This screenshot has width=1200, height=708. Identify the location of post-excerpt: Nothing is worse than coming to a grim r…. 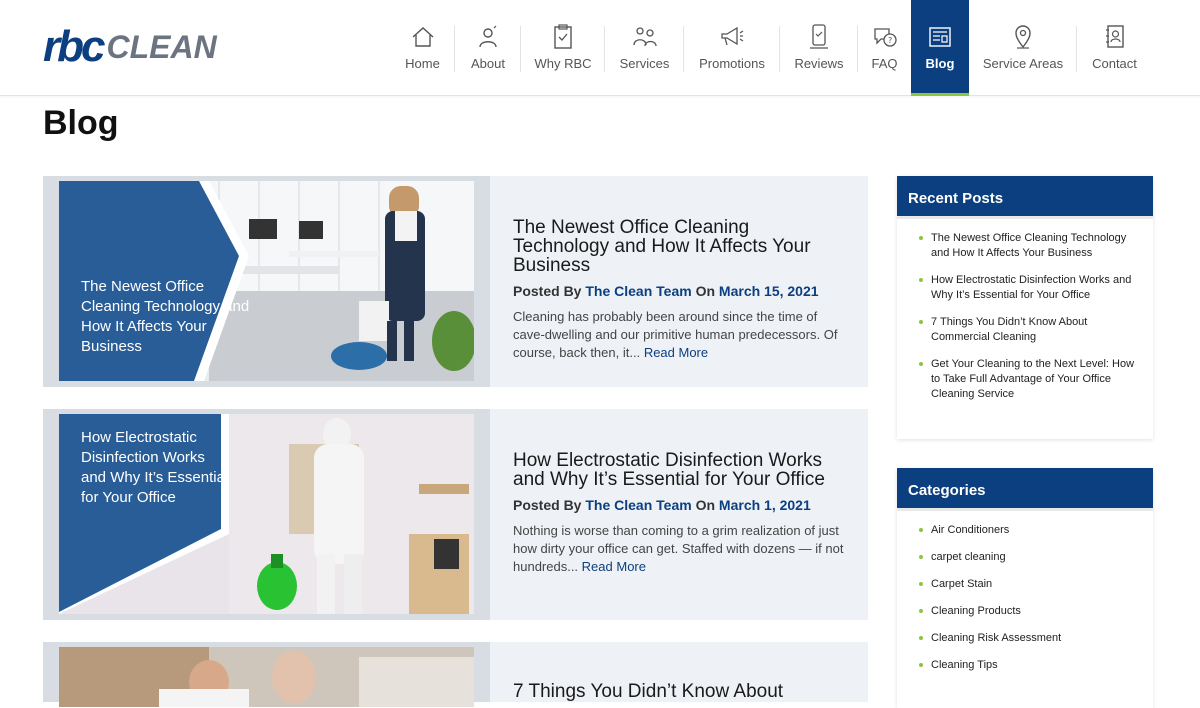
(680, 549).